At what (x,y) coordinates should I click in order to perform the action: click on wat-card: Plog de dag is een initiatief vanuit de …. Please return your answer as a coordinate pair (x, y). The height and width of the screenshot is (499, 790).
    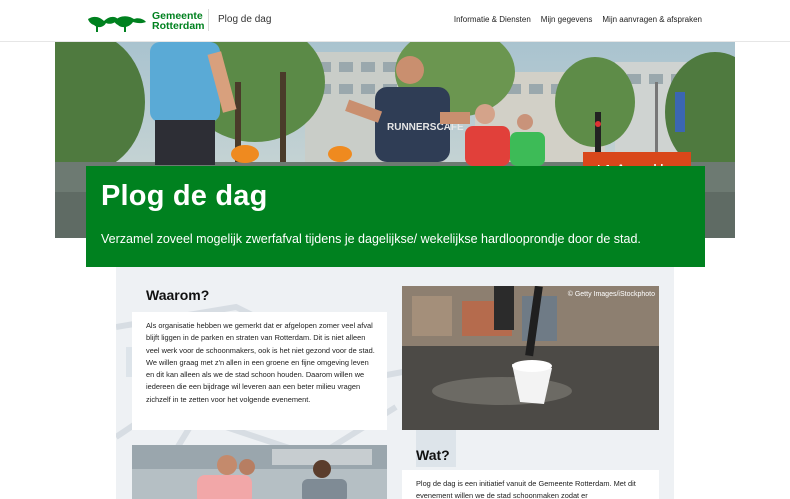
    Looking at the image, I should click on (530, 484).